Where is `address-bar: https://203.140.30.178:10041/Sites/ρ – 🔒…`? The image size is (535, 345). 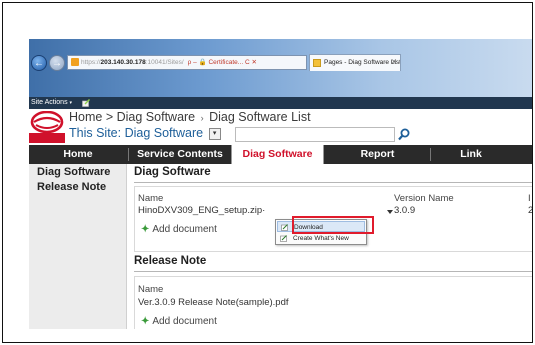 address-bar: https://203.140.30.178:10041/Sites/ρ – 🔒… is located at coordinates (187, 62).